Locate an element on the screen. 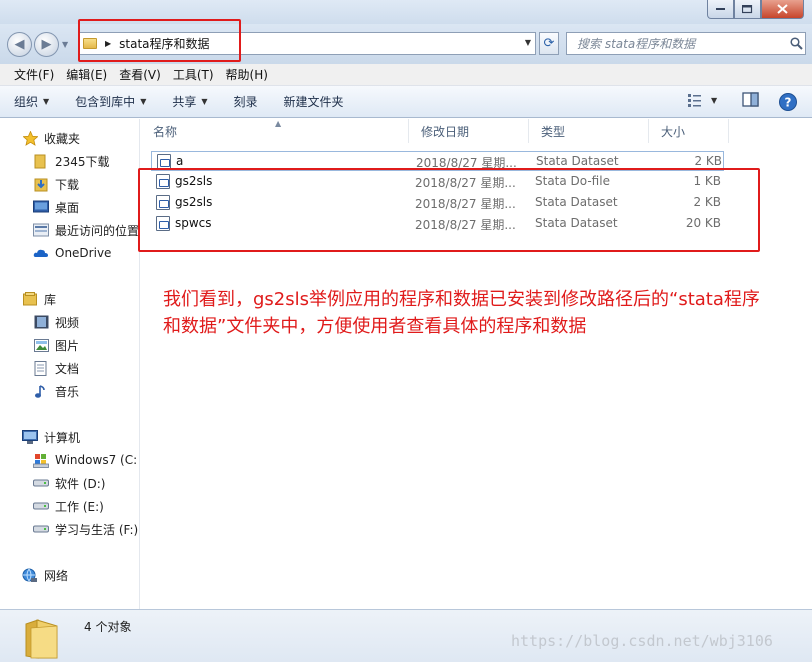 This screenshot has width=812, height=662. change-view-button: ▼ is located at coordinates (702, 100).